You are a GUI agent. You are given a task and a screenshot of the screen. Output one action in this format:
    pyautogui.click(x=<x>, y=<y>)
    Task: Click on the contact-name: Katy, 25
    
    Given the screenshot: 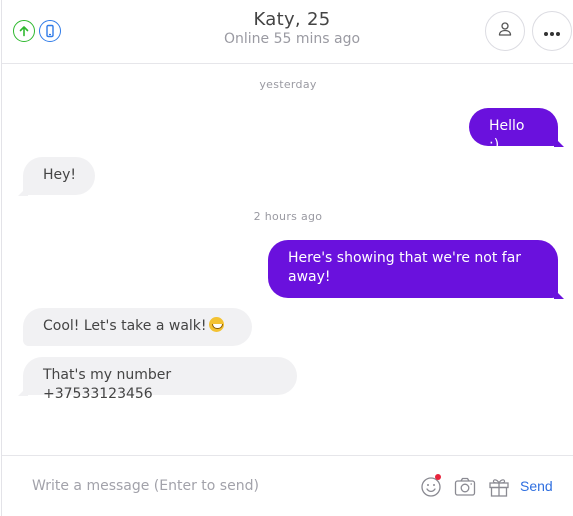 What is the action you would take?
    pyautogui.click(x=292, y=19)
    